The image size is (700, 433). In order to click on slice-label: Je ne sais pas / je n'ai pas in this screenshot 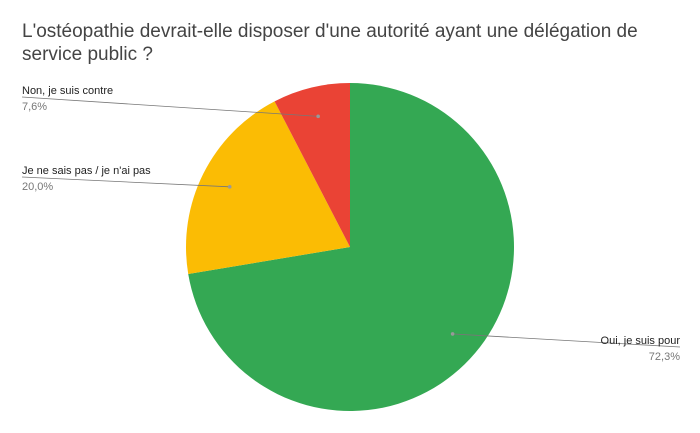, I will do `click(86, 171)`.